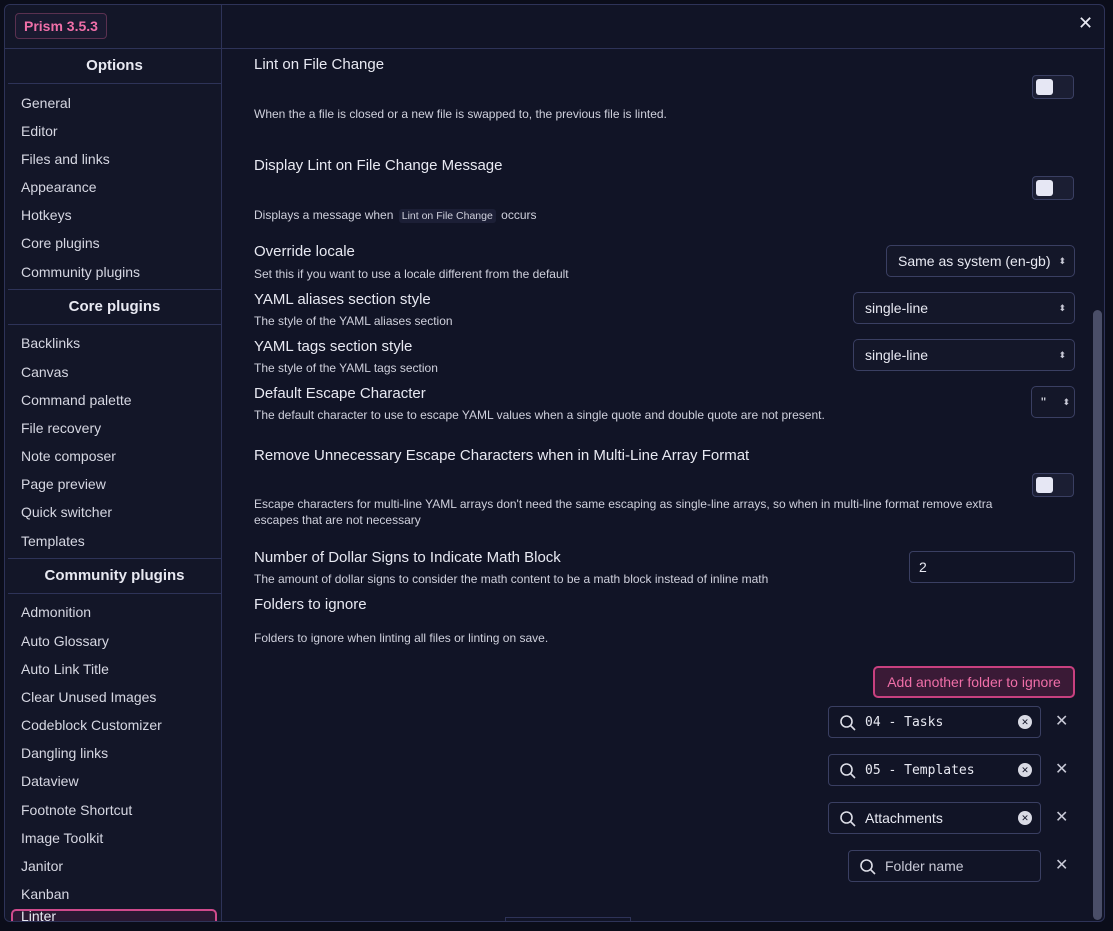 The height and width of the screenshot is (931, 1113). What do you see at coordinates (924, 866) in the screenshot?
I see `folder-placeholder: Folder name` at bounding box center [924, 866].